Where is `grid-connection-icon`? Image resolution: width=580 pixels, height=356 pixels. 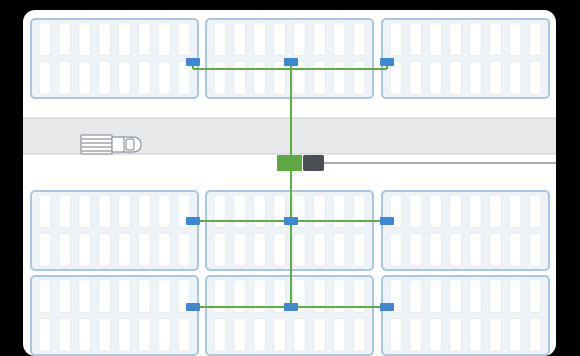 grid-connection-icon is located at coordinates (313, 163).